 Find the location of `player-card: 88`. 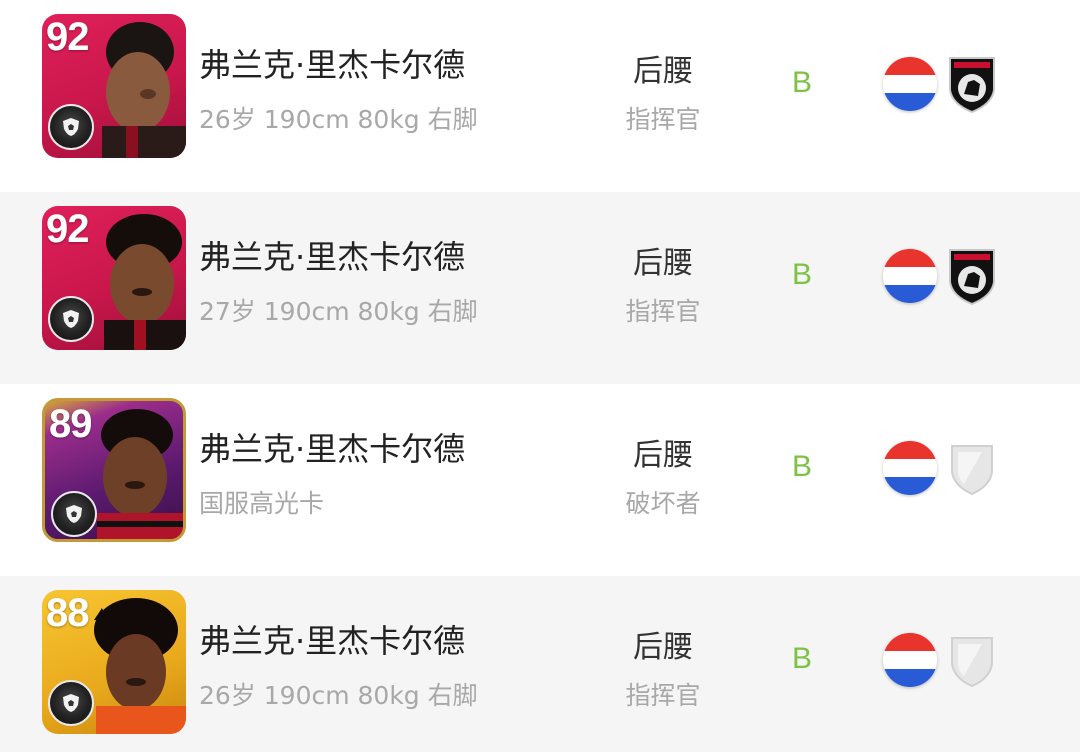

player-card: 88 is located at coordinates (114, 662).